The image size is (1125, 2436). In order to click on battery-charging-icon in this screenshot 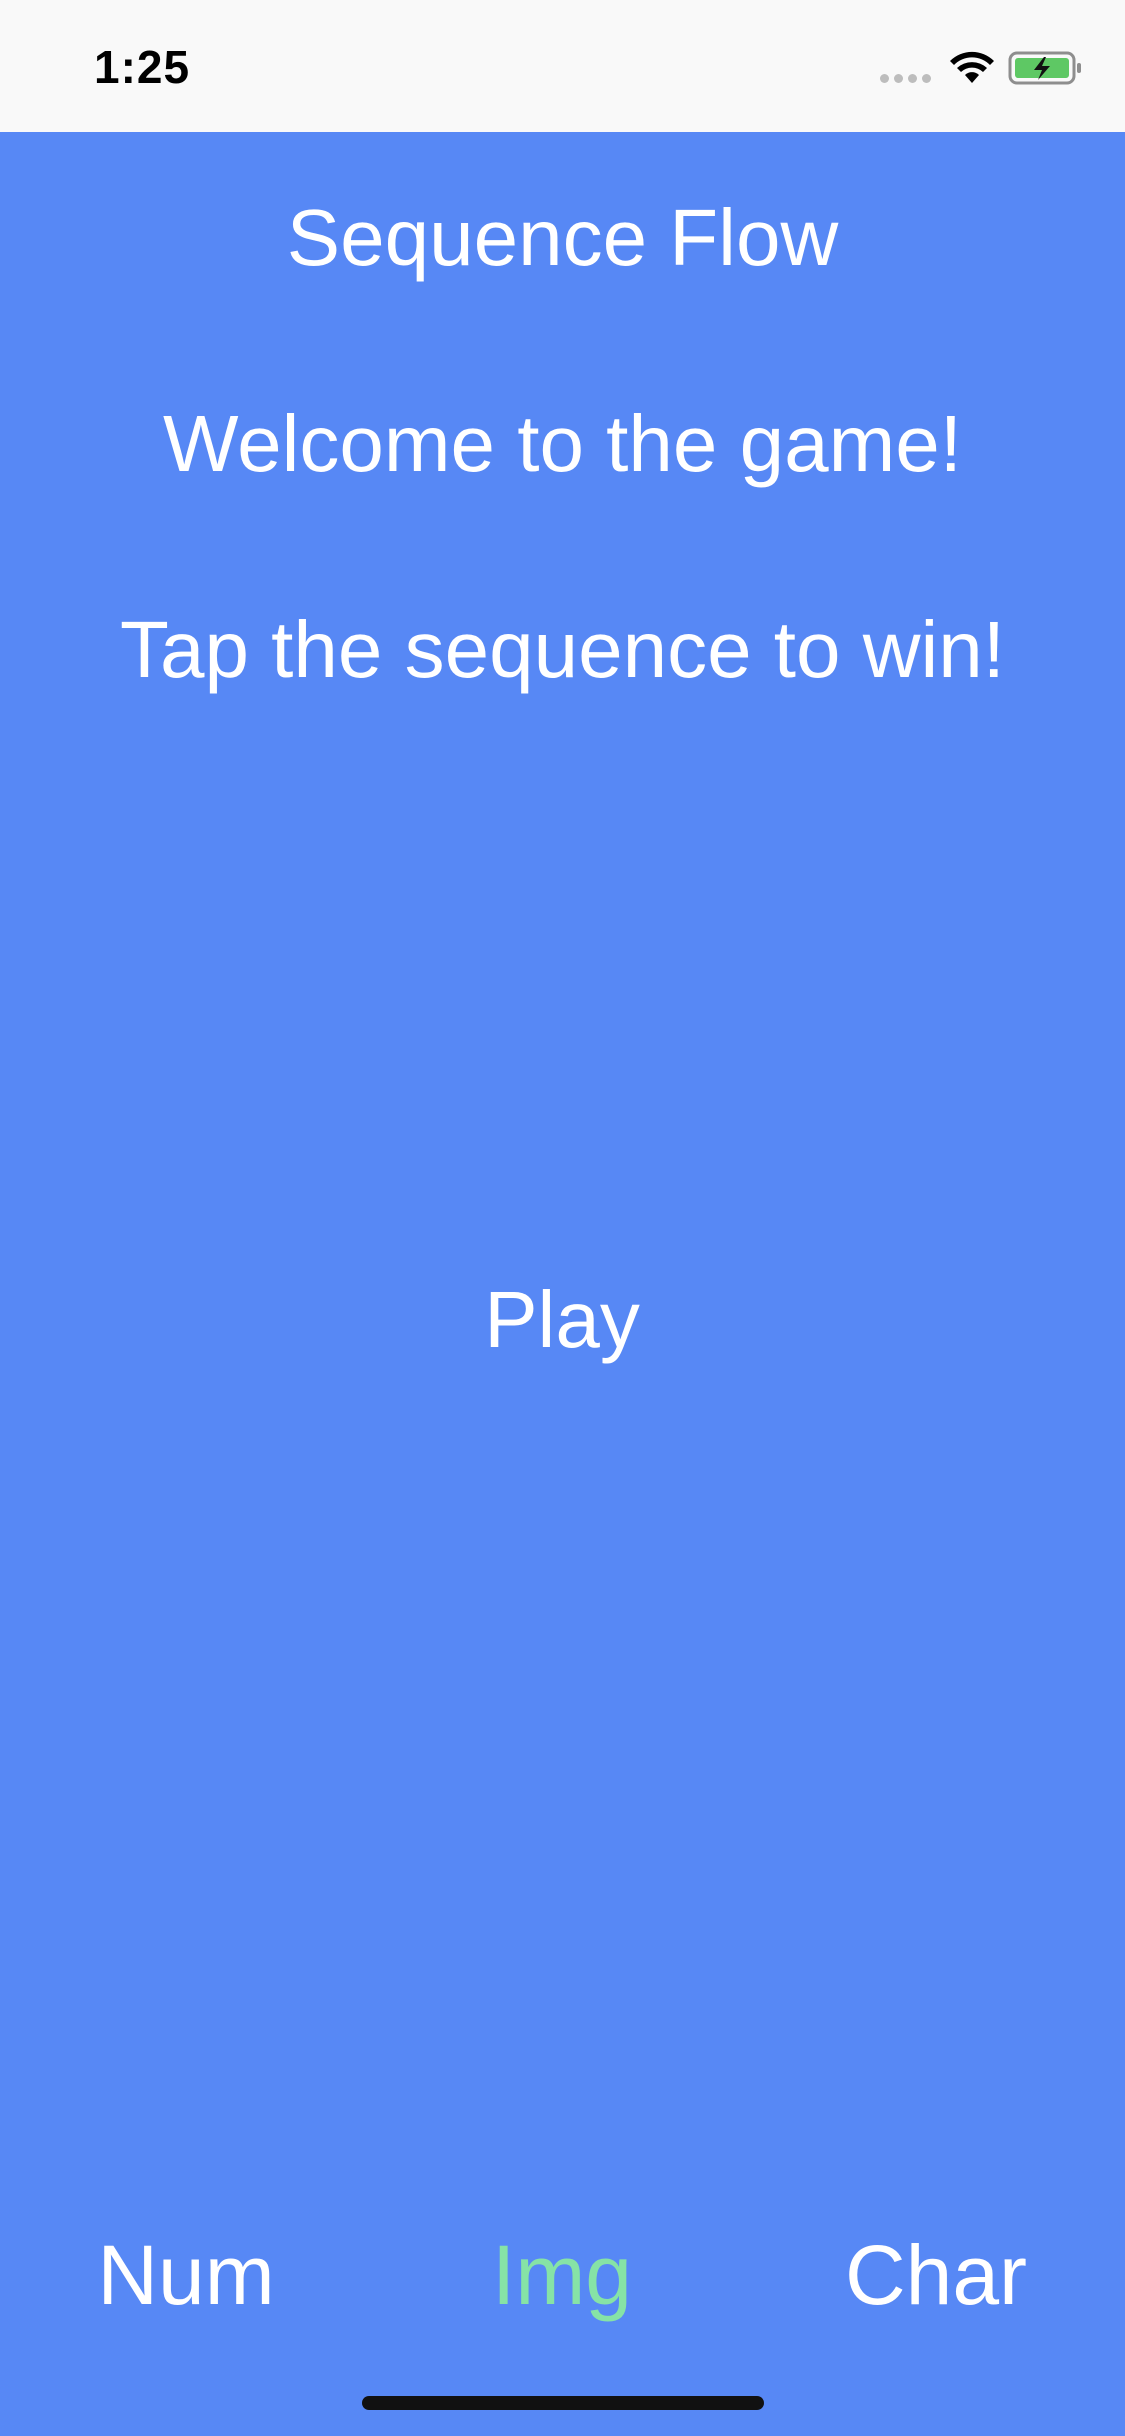, I will do `click(1044, 68)`.